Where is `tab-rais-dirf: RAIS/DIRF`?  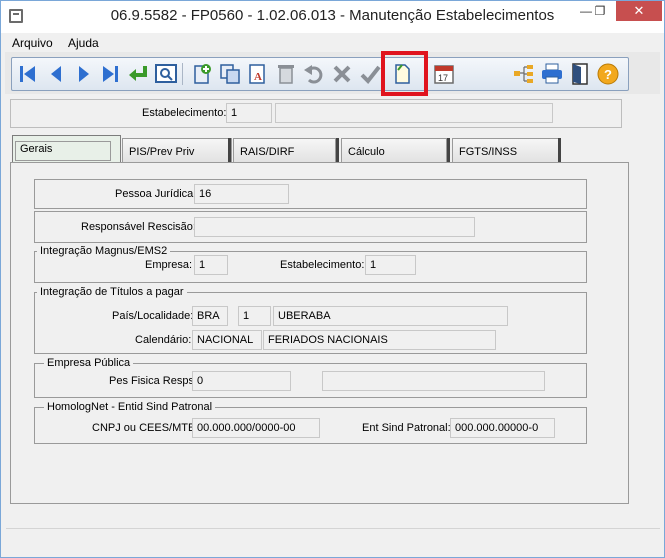 tab-rais-dirf: RAIS/DIRF is located at coordinates (284, 150).